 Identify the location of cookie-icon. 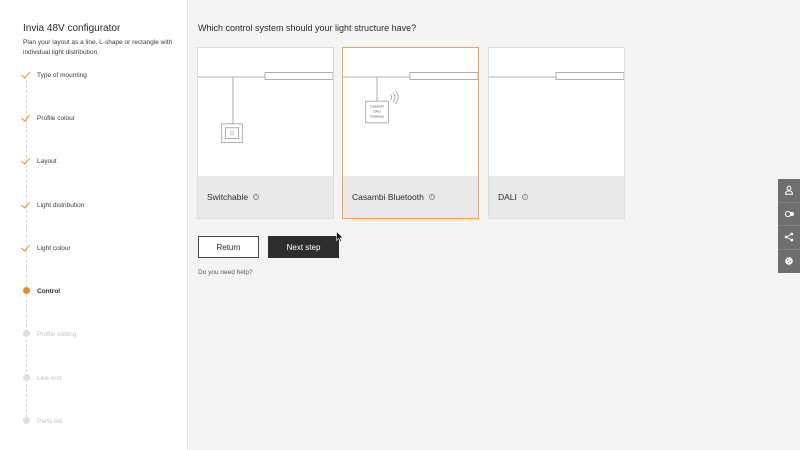
(789, 261).